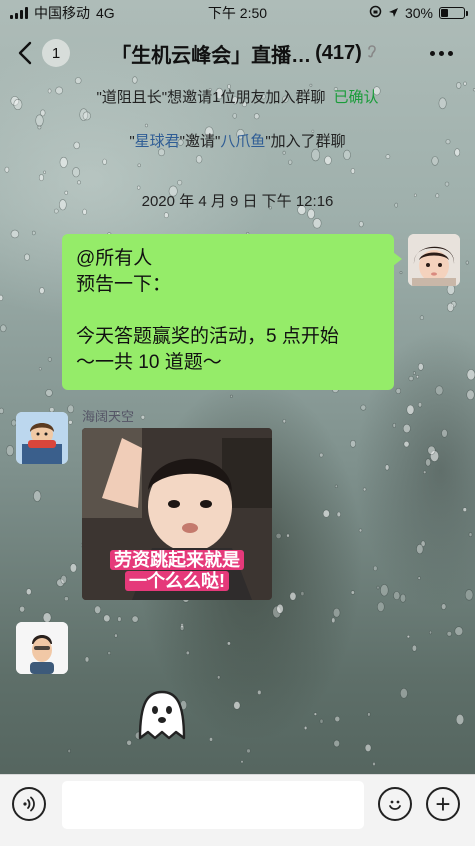 The image size is (475, 846). I want to click on signal-icon, so click(19, 13).